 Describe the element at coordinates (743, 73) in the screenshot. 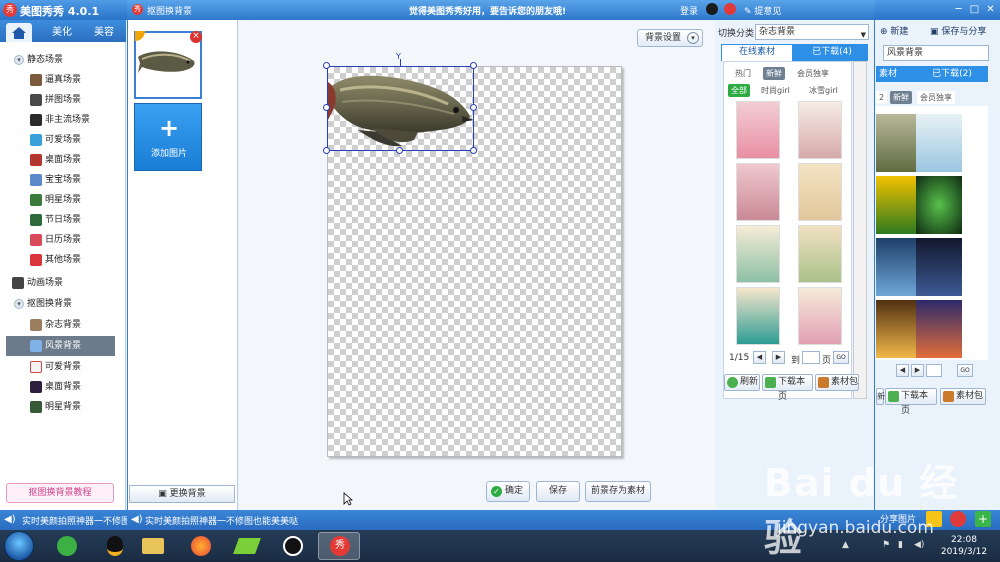

I see `chip-hot: 热门` at that location.